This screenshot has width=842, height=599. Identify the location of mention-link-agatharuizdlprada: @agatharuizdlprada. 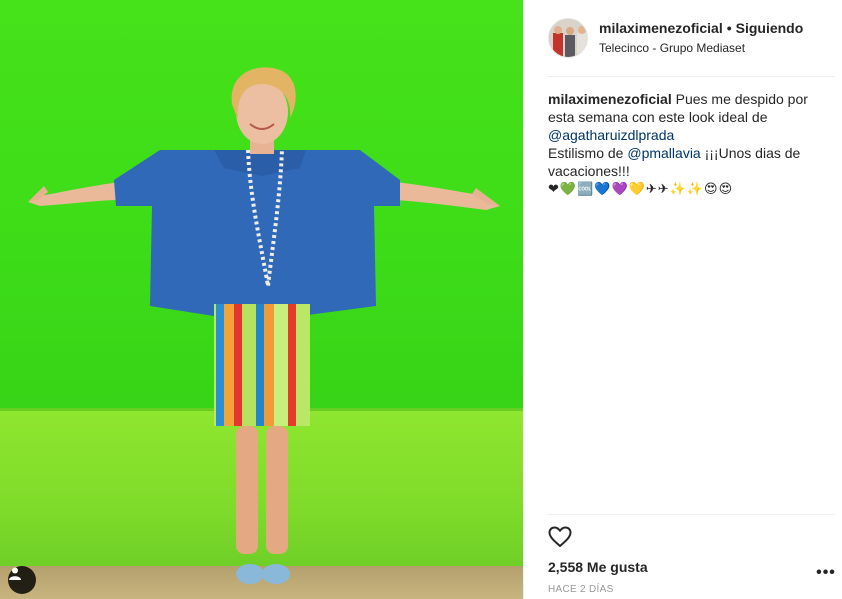
(611, 135).